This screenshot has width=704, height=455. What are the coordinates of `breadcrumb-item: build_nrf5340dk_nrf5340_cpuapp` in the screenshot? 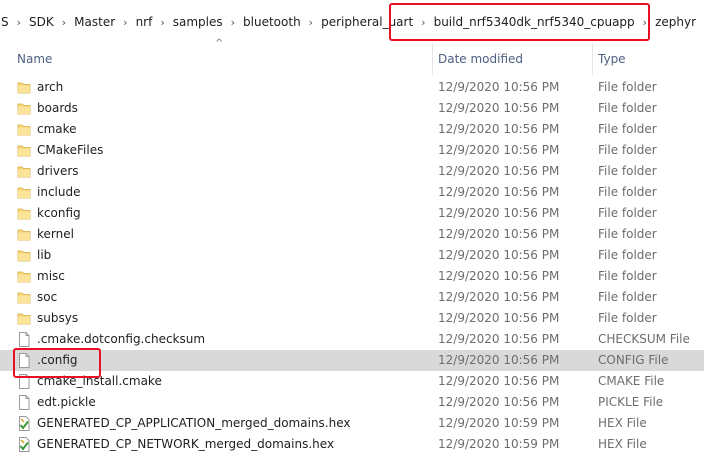 It's located at (534, 22).